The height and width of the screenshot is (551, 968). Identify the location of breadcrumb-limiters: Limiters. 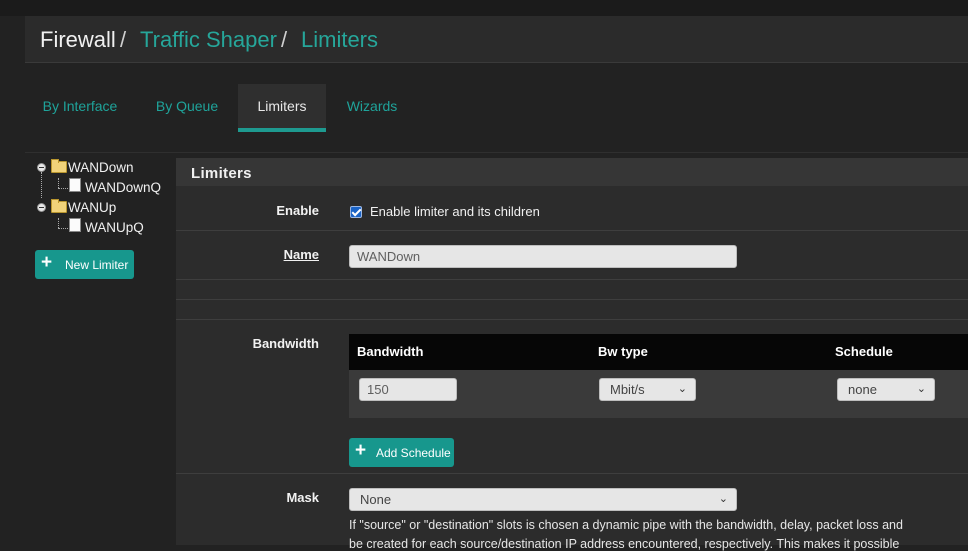
(339, 40).